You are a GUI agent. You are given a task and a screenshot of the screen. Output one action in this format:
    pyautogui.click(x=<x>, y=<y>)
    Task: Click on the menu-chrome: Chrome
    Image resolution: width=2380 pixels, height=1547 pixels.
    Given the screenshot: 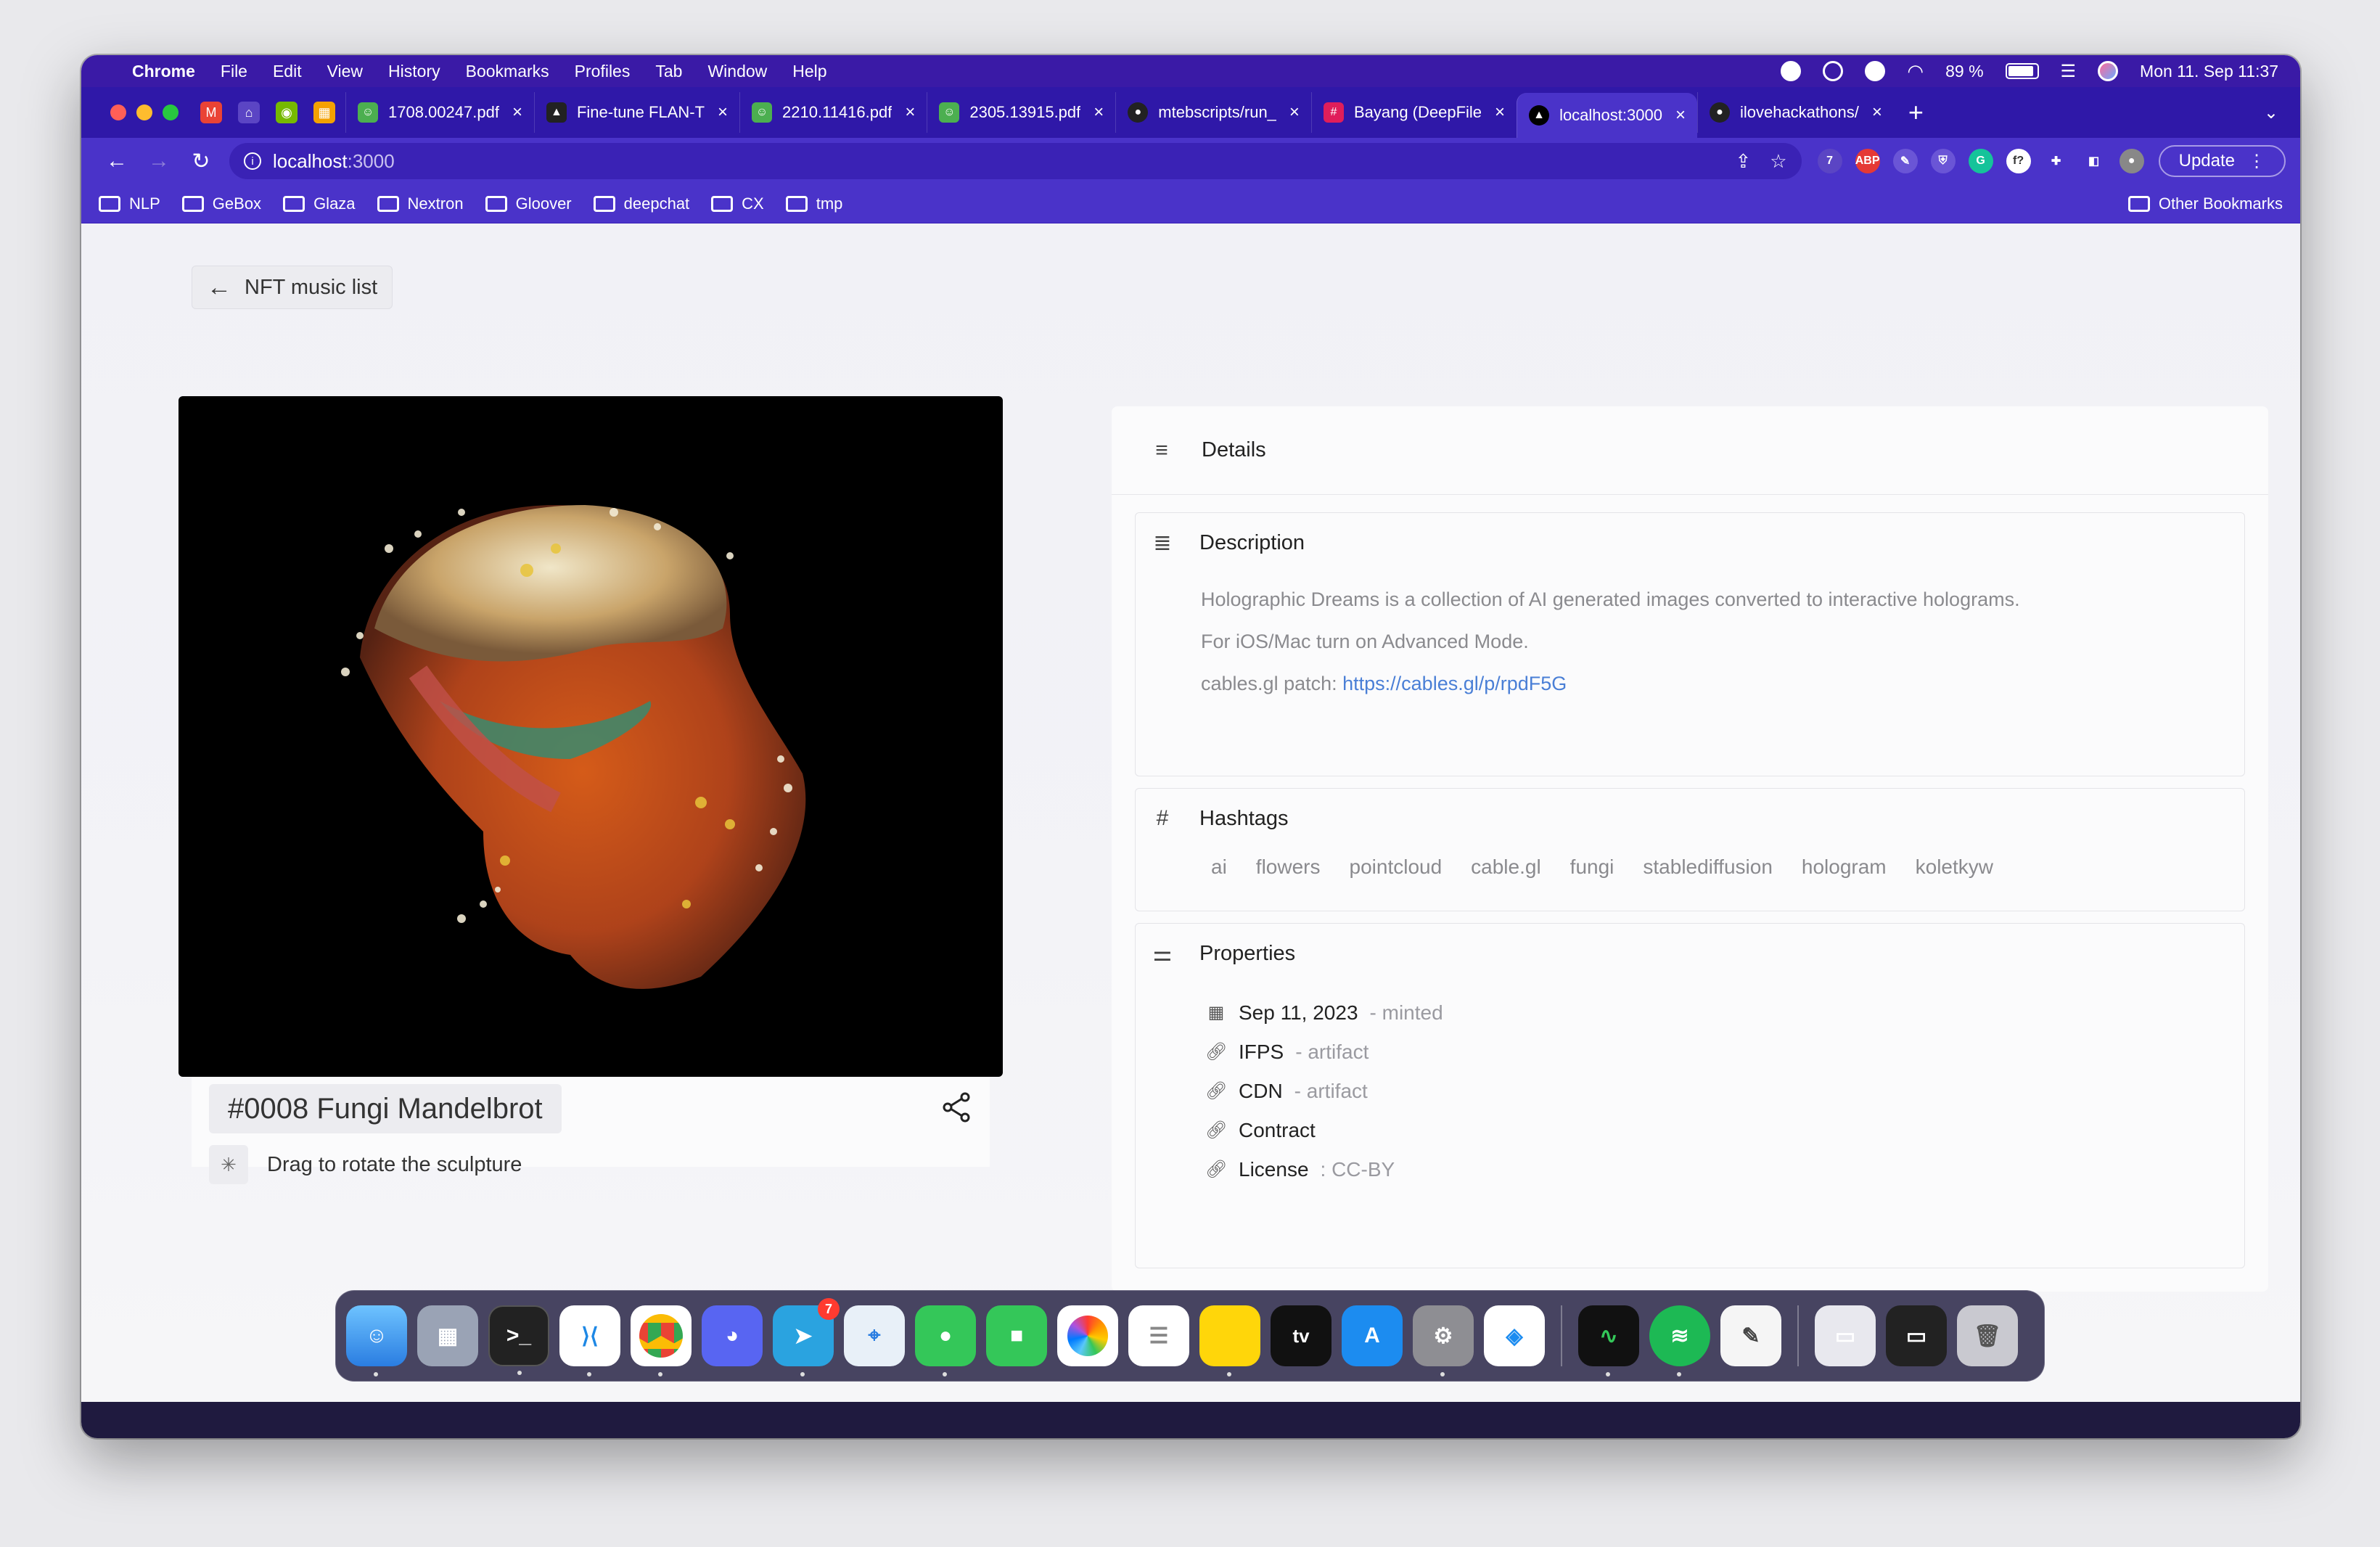 What is the action you would take?
    pyautogui.click(x=163, y=71)
    